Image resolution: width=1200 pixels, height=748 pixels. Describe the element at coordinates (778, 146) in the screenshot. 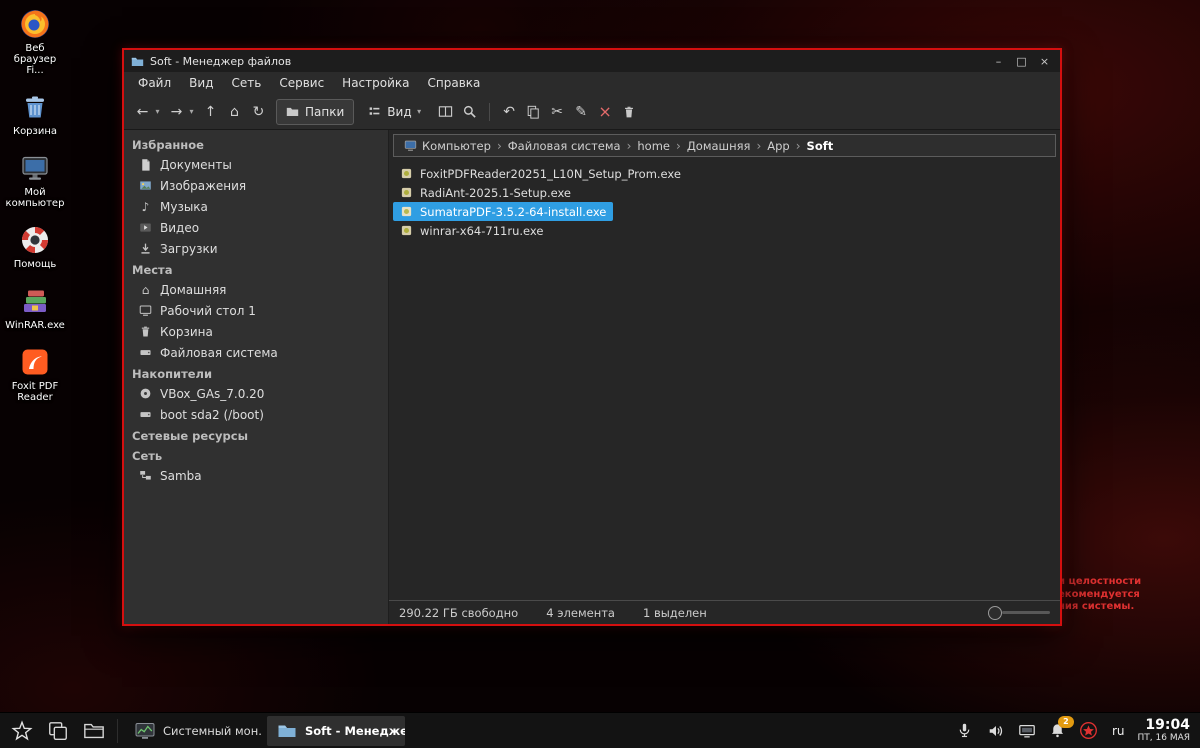

I see `breadcrumb-app: App` at that location.